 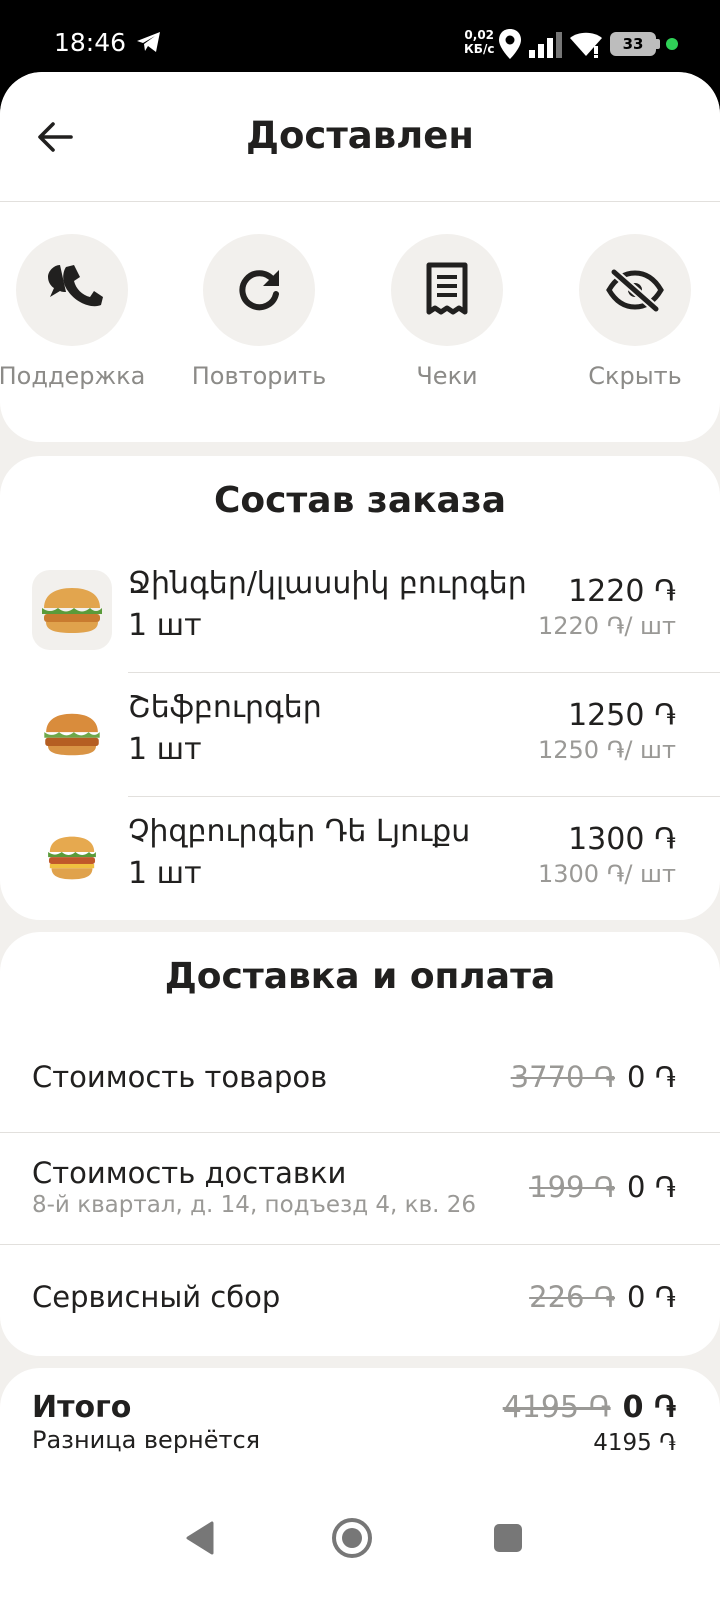 I want to click on nav-recents-button, so click(x=508, y=1538).